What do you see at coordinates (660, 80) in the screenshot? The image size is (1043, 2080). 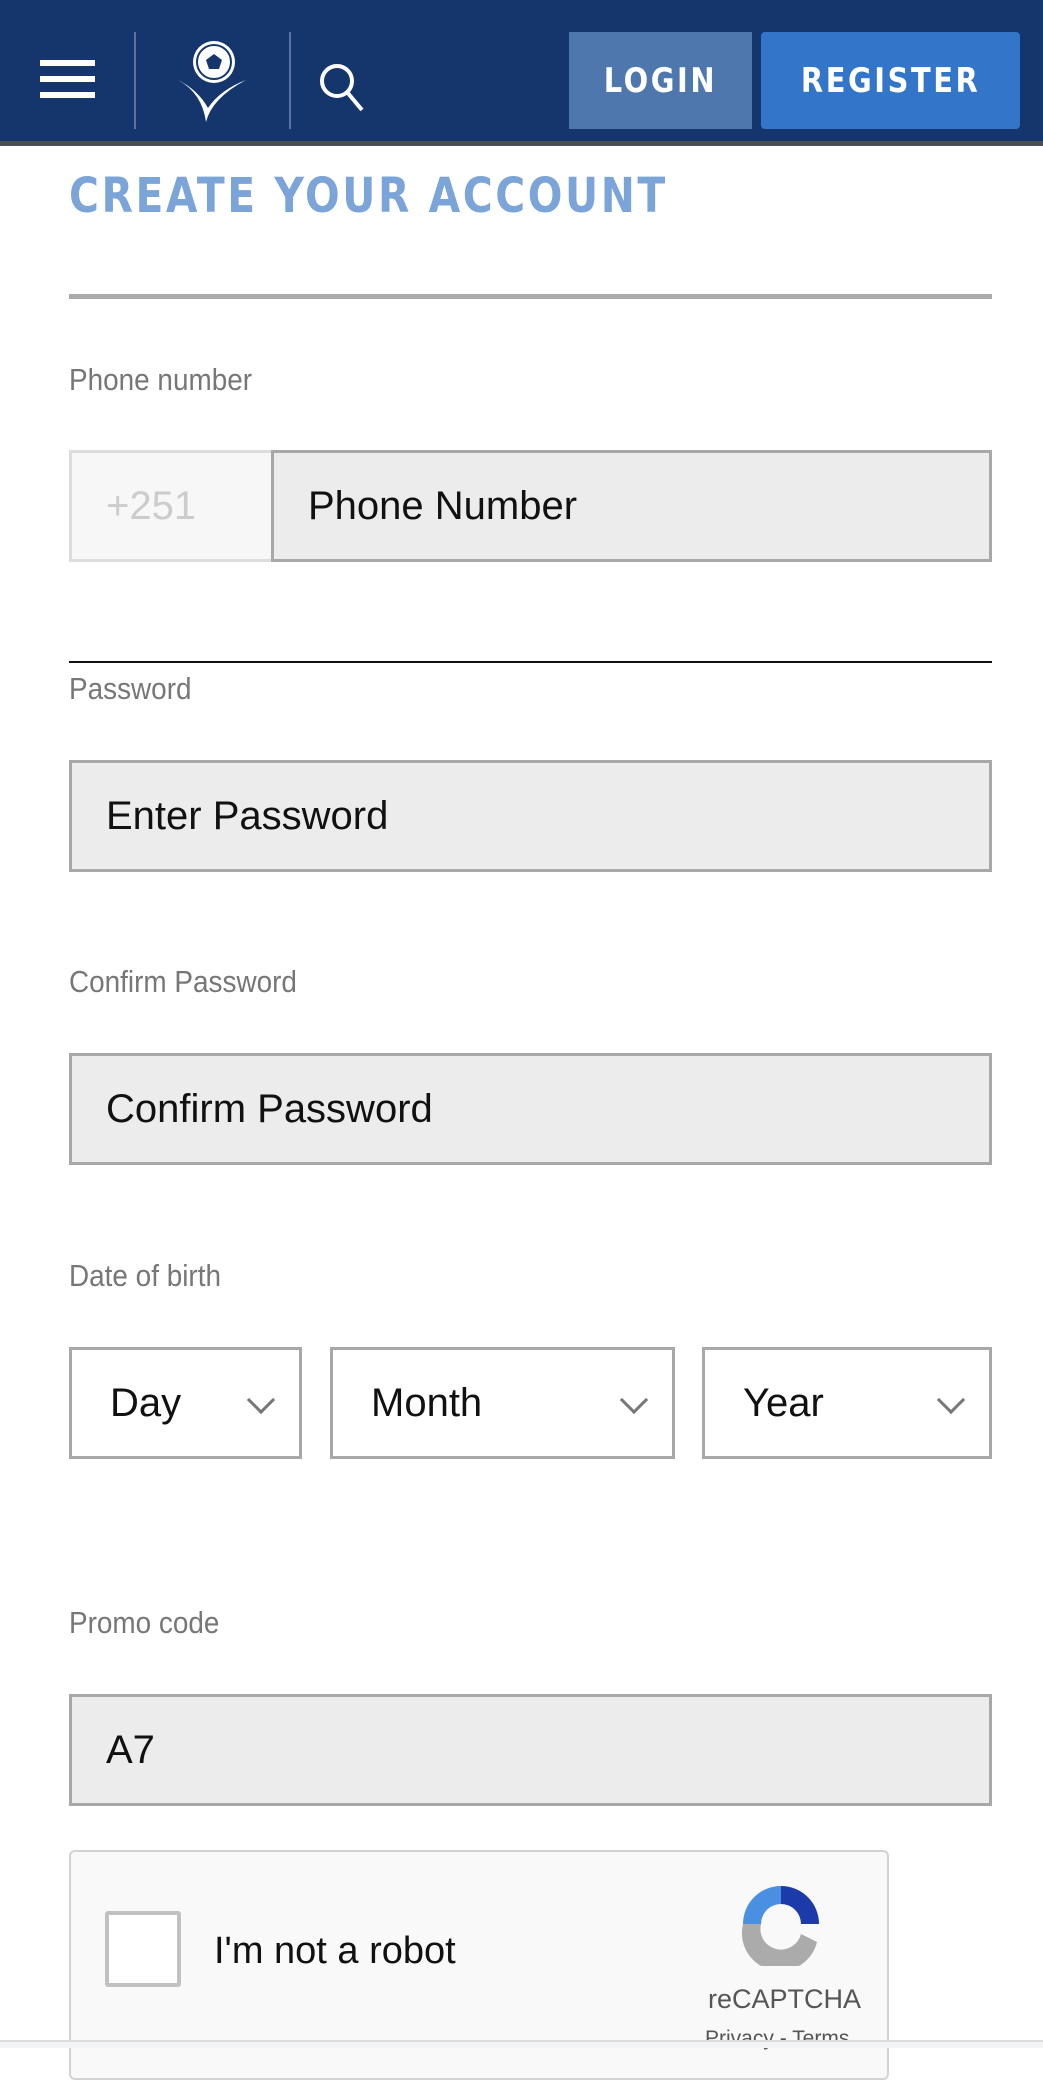 I see `login-button: LOGIN` at bounding box center [660, 80].